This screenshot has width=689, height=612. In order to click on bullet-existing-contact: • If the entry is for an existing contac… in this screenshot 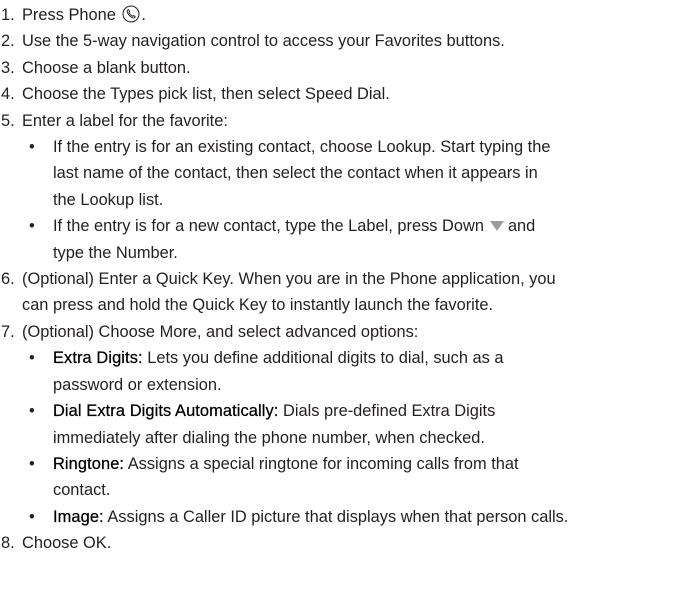, I will do `click(344, 173)`.